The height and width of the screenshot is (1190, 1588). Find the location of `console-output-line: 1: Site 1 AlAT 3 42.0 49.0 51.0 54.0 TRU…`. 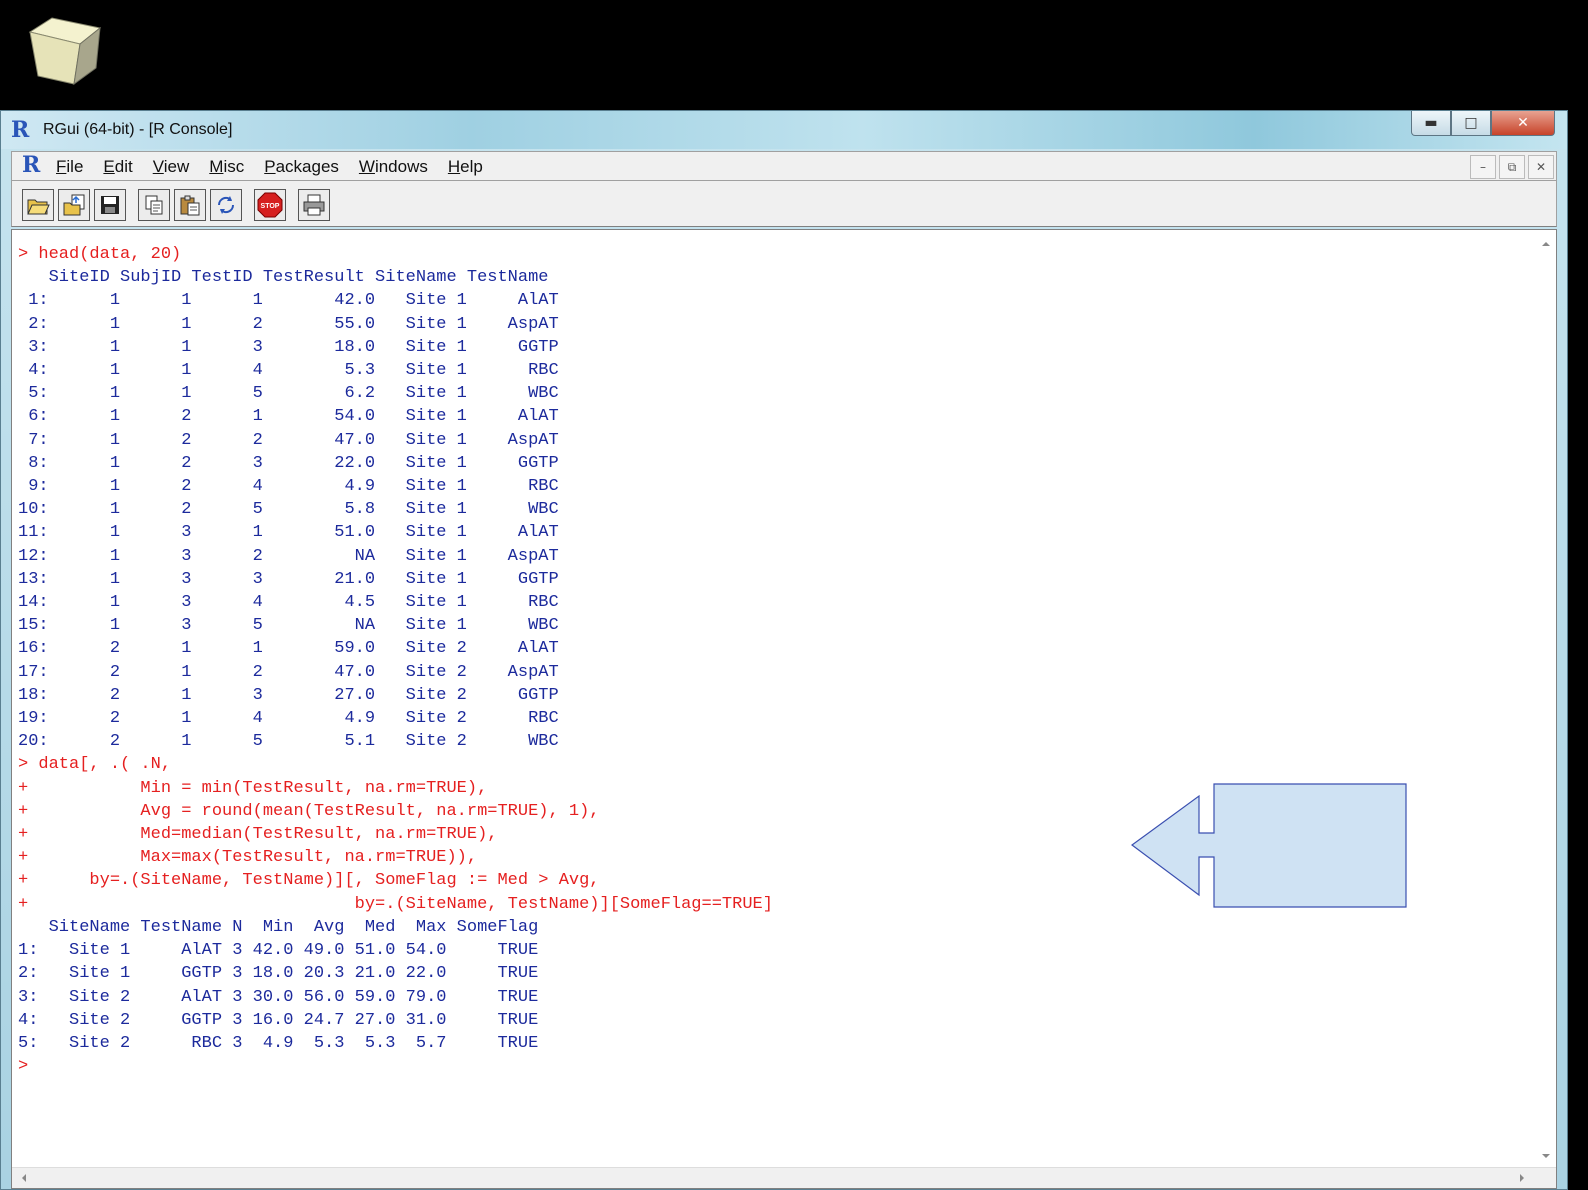

console-output-line: 1: Site 1 AlAT 3 42.0 49.0 51.0 54.0 TRU… is located at coordinates (278, 951).